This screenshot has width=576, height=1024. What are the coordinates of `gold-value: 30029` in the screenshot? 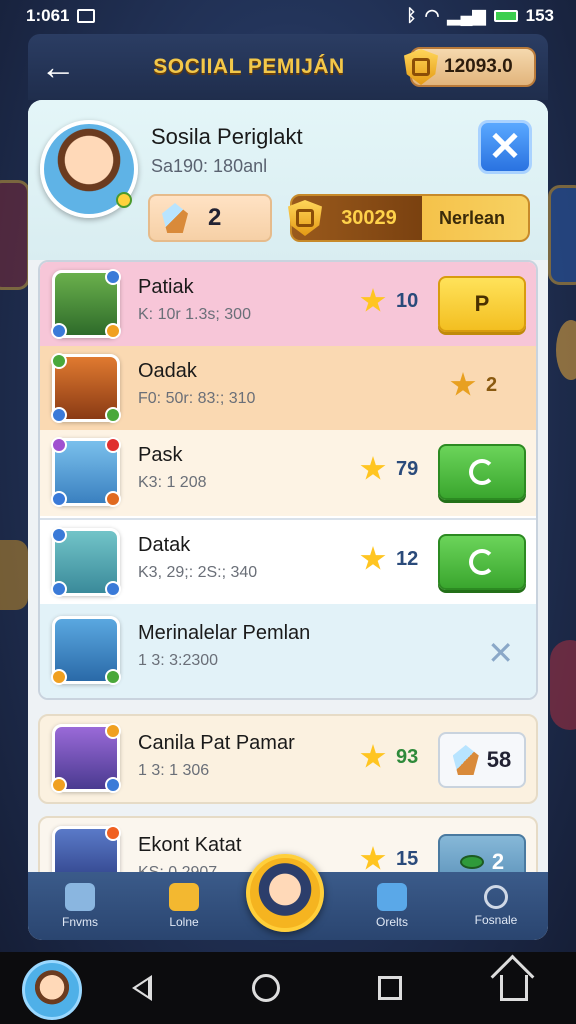 It's located at (369, 217).